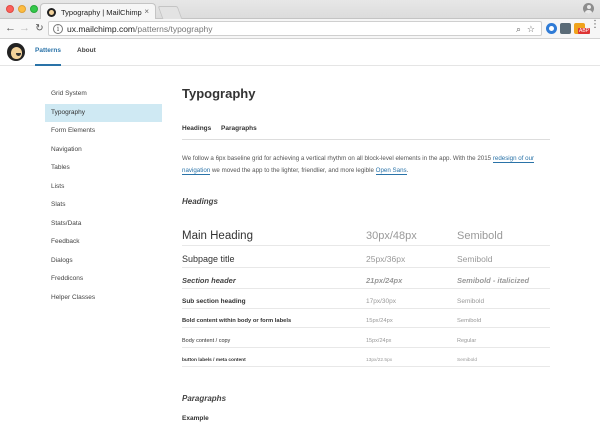 The image size is (600, 428). I want to click on style-name: Sub section heading, so click(214, 301).